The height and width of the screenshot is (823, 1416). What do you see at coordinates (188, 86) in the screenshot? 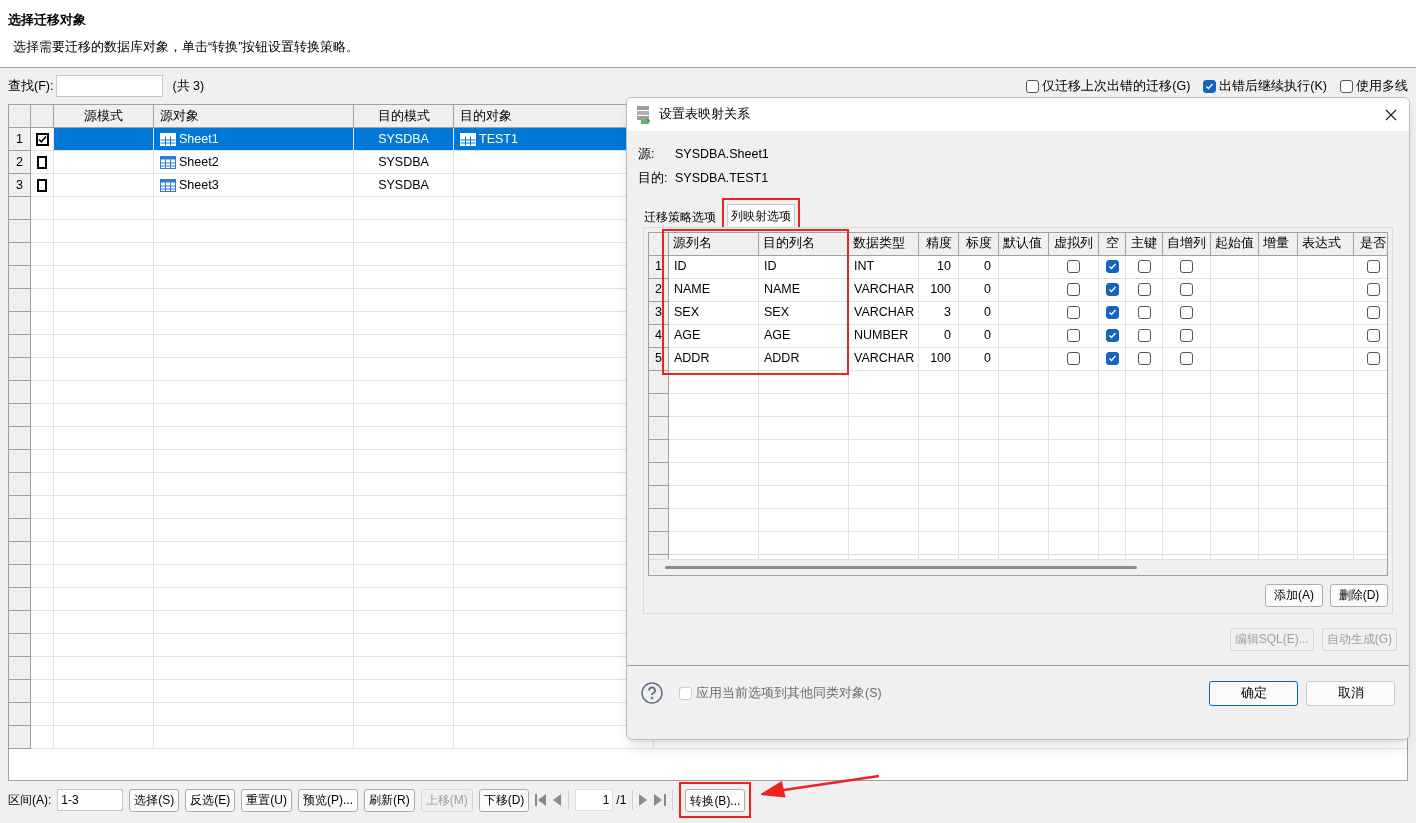
I see `result-count: (共 3)` at bounding box center [188, 86].